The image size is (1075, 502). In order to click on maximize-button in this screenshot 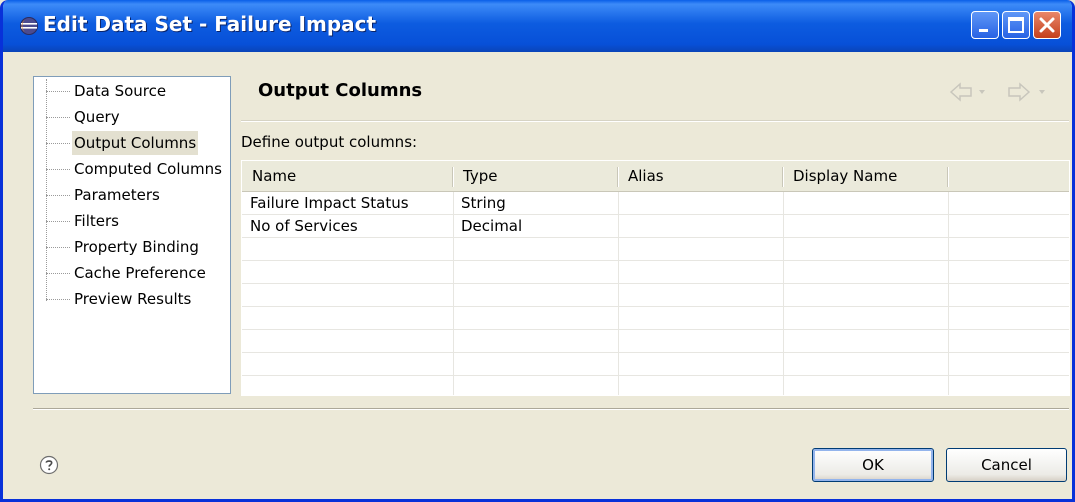, I will do `click(1016, 25)`.